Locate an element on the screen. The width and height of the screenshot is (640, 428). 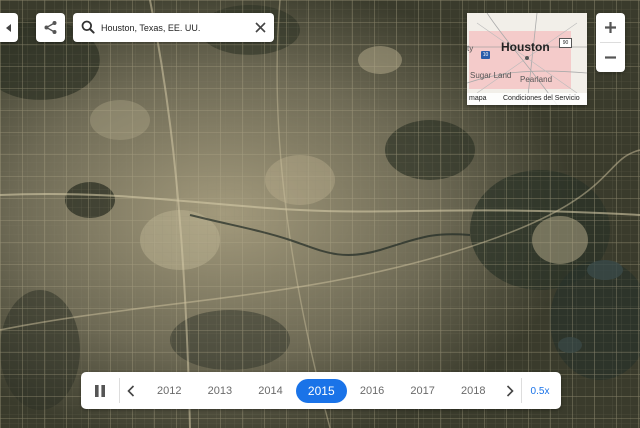
previous-year-button is located at coordinates (131, 391).